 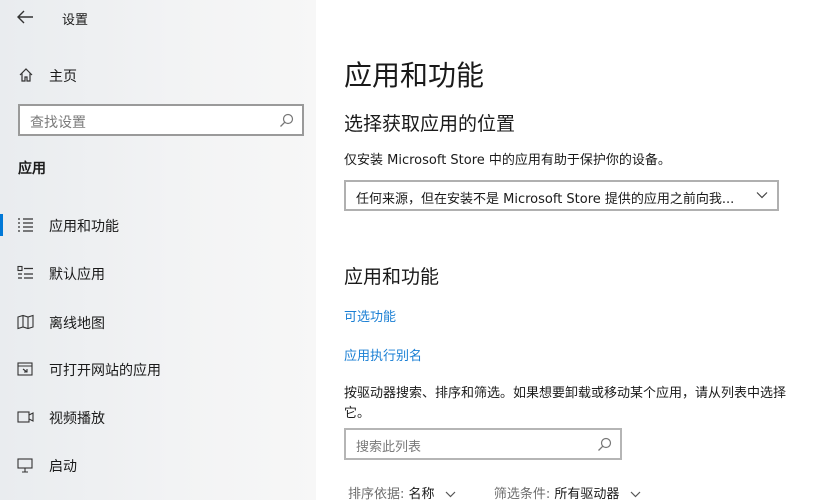 I want to click on sidebar-item-apps-for-websites: 可打开网站的应用, so click(x=158, y=369).